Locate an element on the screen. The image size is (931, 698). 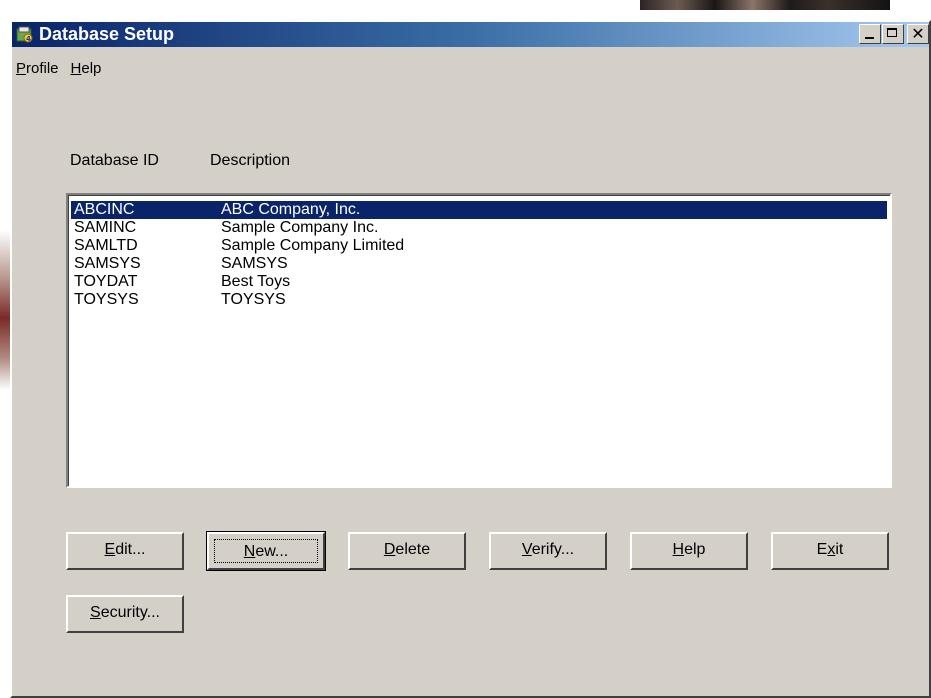
title-buttons: ✕ is located at coordinates (893, 34).